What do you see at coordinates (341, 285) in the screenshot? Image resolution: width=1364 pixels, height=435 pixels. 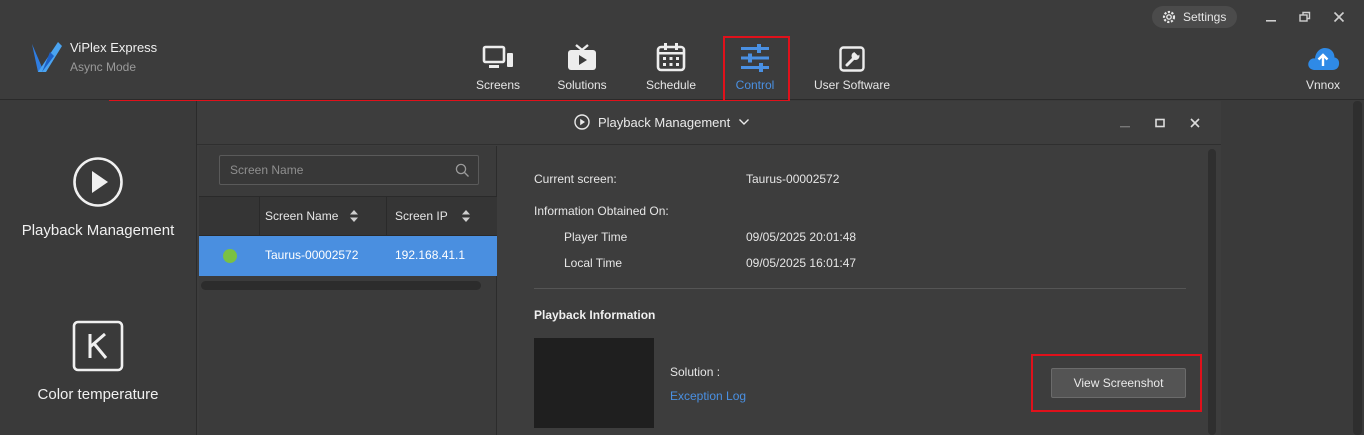 I see `horizontal-scrollbar` at bounding box center [341, 285].